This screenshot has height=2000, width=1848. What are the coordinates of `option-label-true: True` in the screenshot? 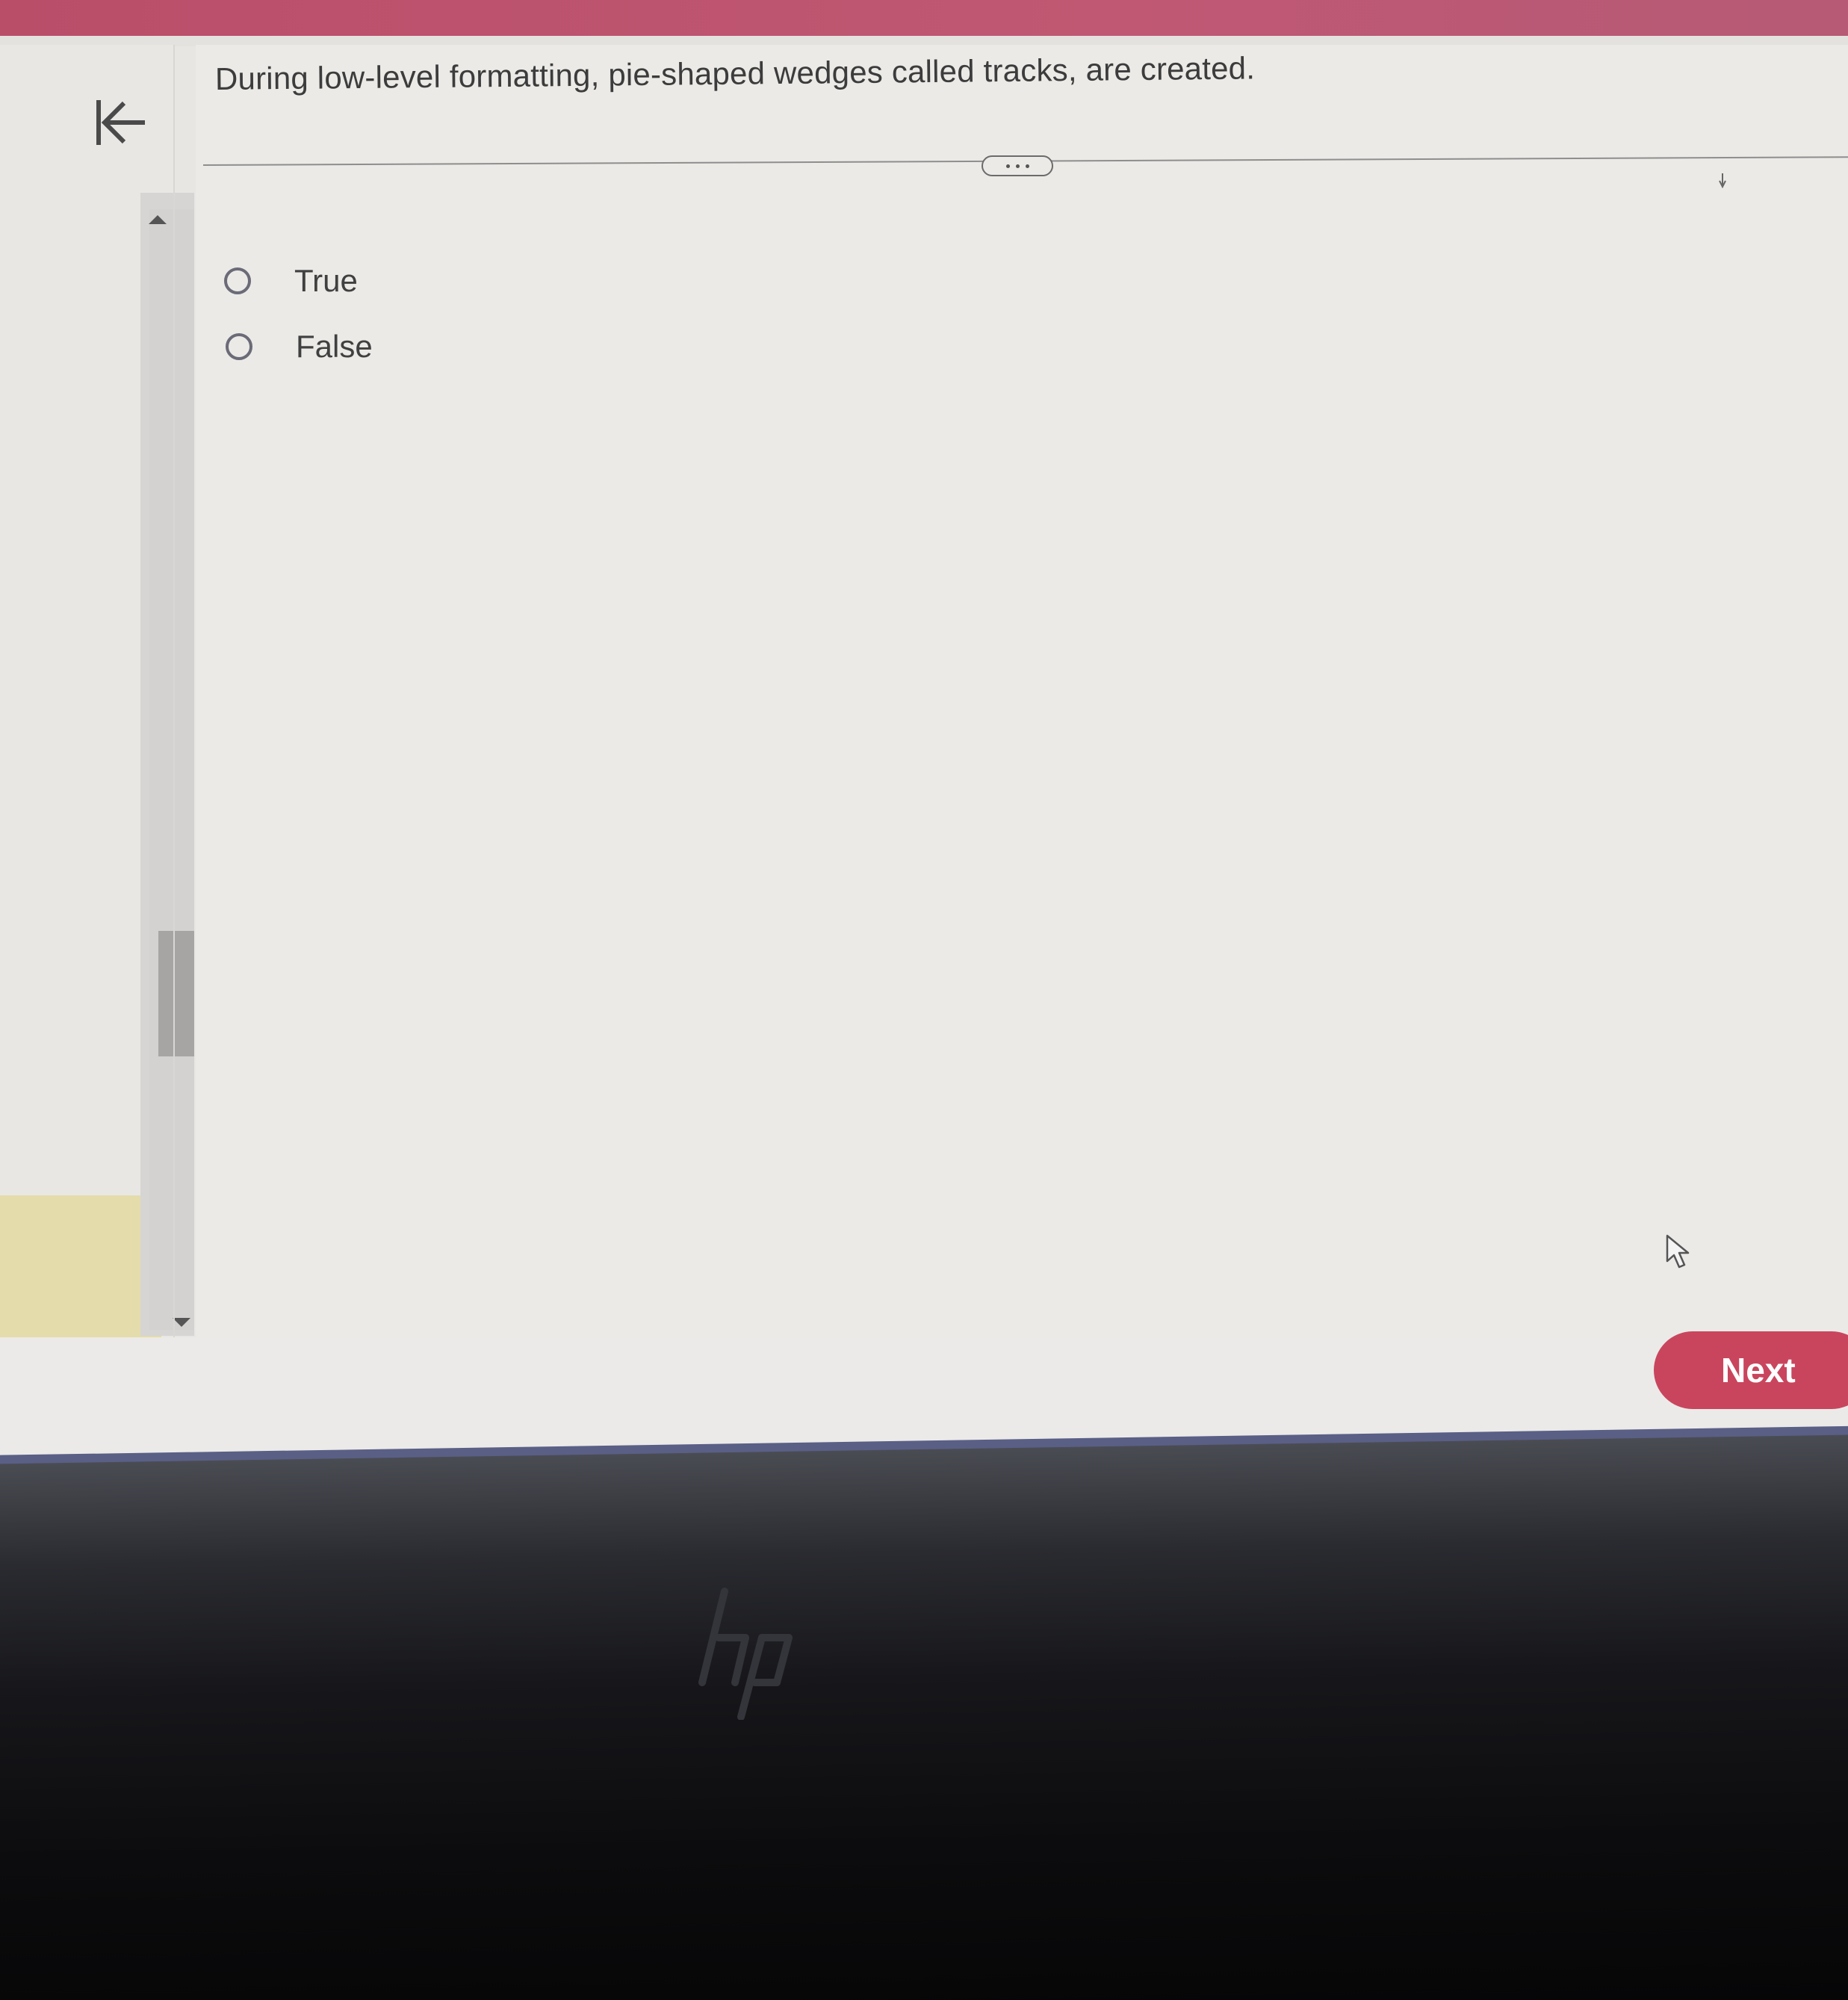 It's located at (326, 280).